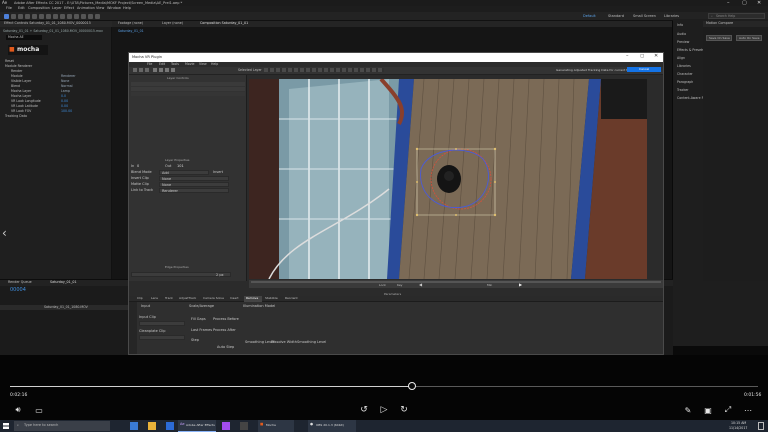 The width and height of the screenshot is (768, 432). Describe the element at coordinates (24, 37) in the screenshot. I see `effect-name-row: Mocha AE` at that location.